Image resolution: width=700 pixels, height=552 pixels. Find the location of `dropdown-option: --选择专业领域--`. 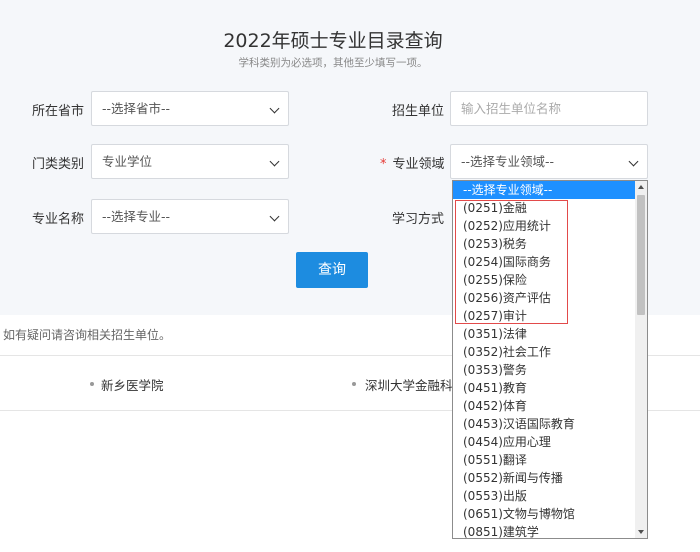

dropdown-option: --选择专业领域-- is located at coordinates (544, 190).